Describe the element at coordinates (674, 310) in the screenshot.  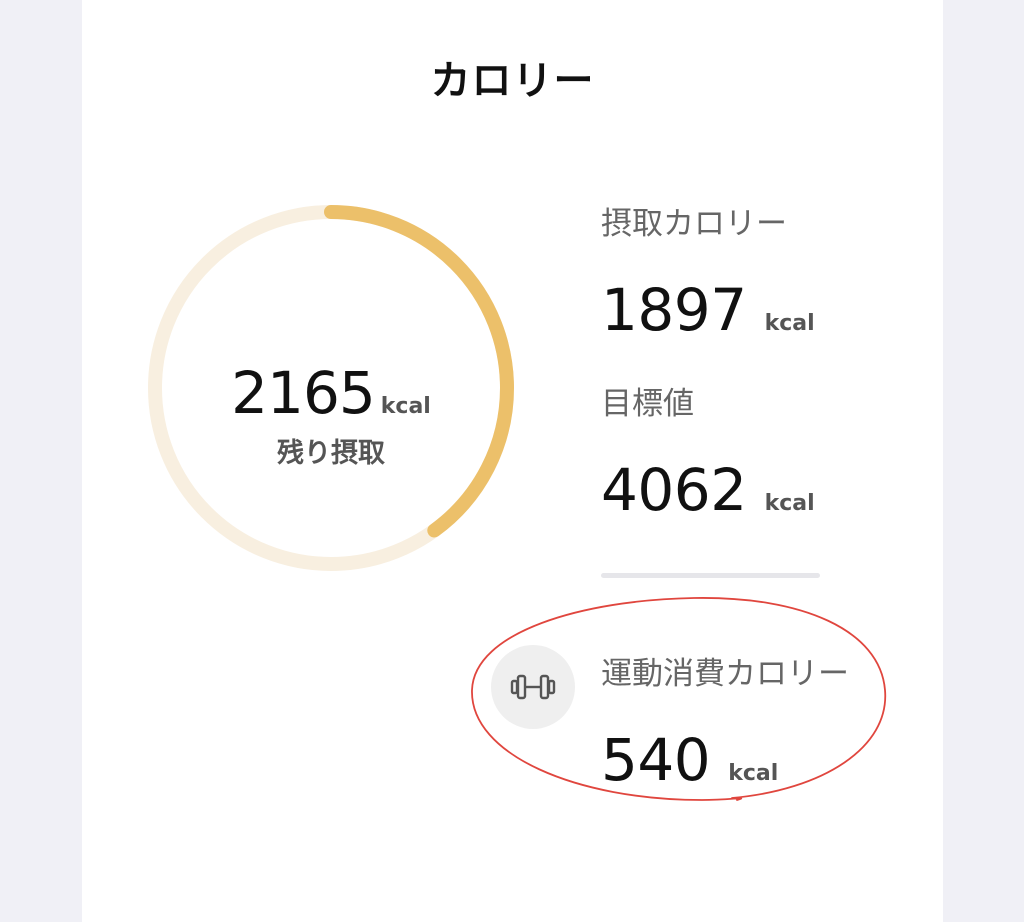
I see `intake-value: 1897` at that location.